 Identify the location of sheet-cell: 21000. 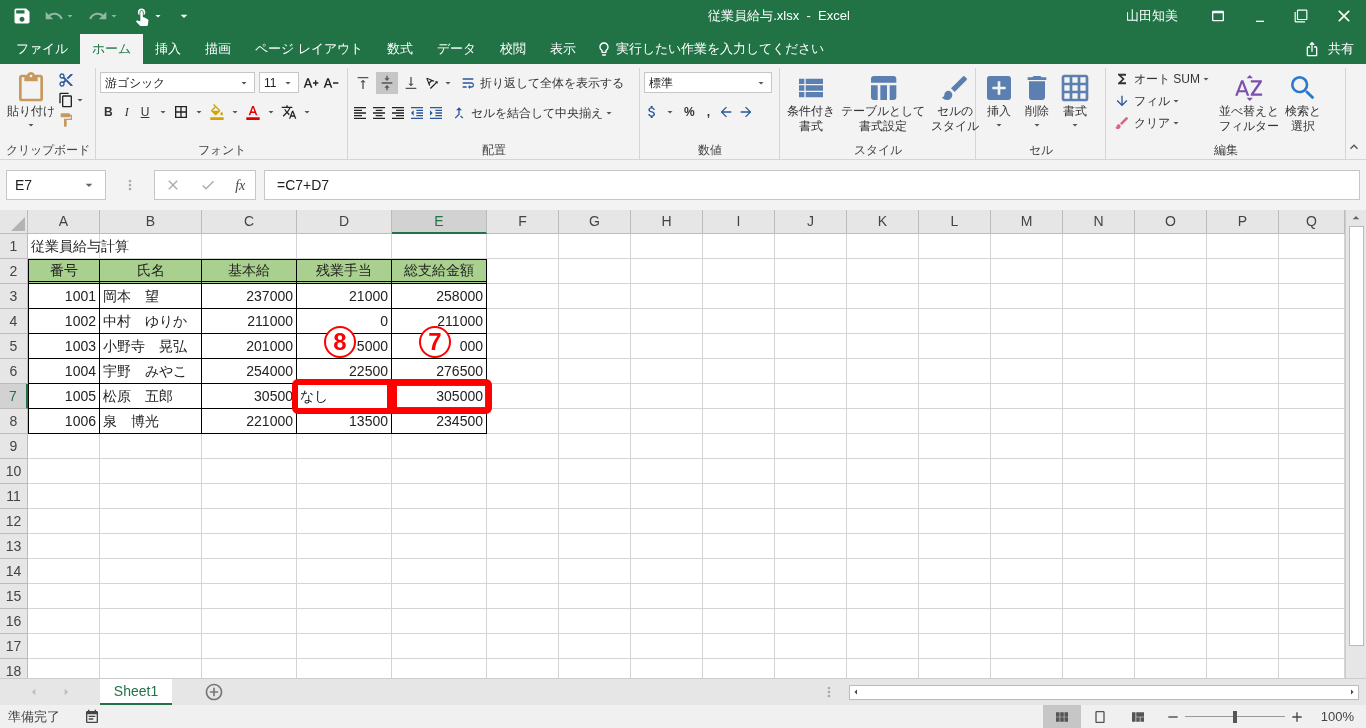
(344, 296).